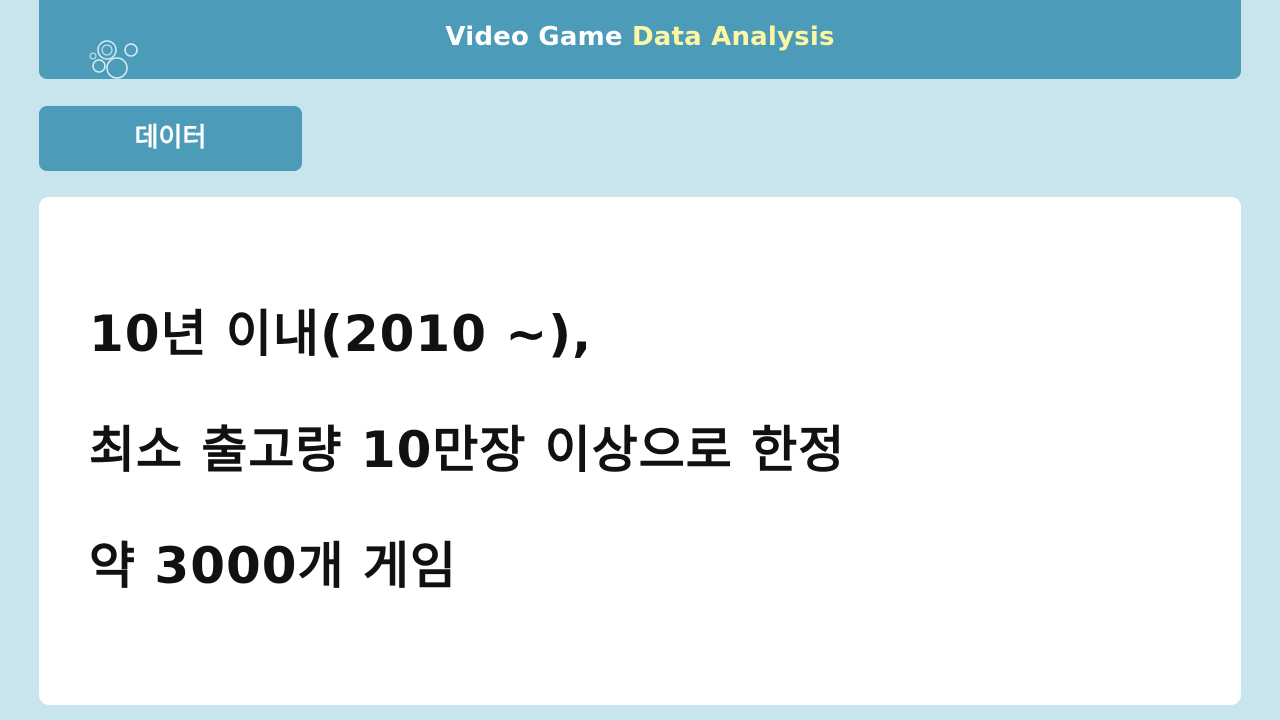 The image size is (1280, 720). What do you see at coordinates (341, 334) in the screenshot?
I see `content-line-period: 10년 이내(2010 ~),` at bounding box center [341, 334].